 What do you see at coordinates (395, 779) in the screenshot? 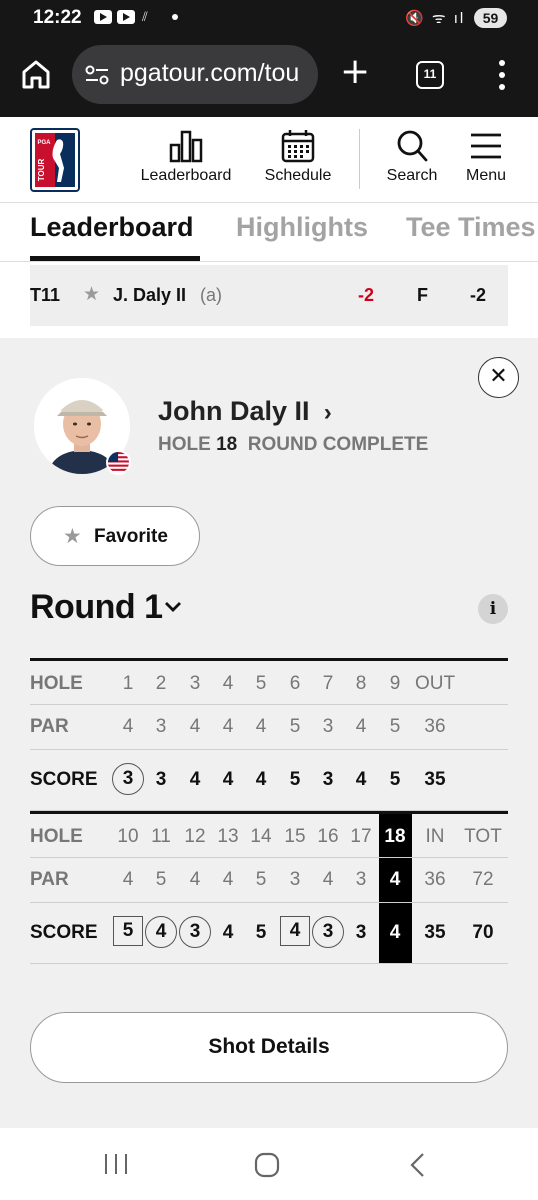
I see `score-value: 5` at bounding box center [395, 779].